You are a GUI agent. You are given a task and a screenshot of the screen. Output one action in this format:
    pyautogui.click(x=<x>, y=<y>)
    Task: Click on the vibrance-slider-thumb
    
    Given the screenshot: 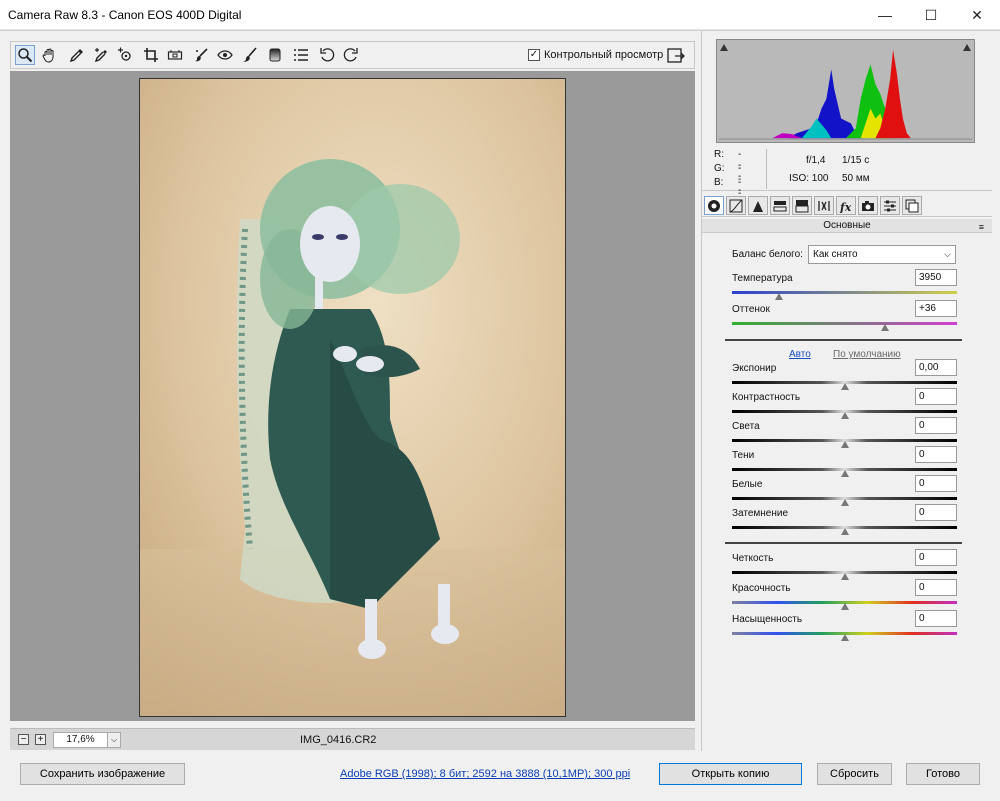 What is the action you would take?
    pyautogui.click(x=844, y=606)
    